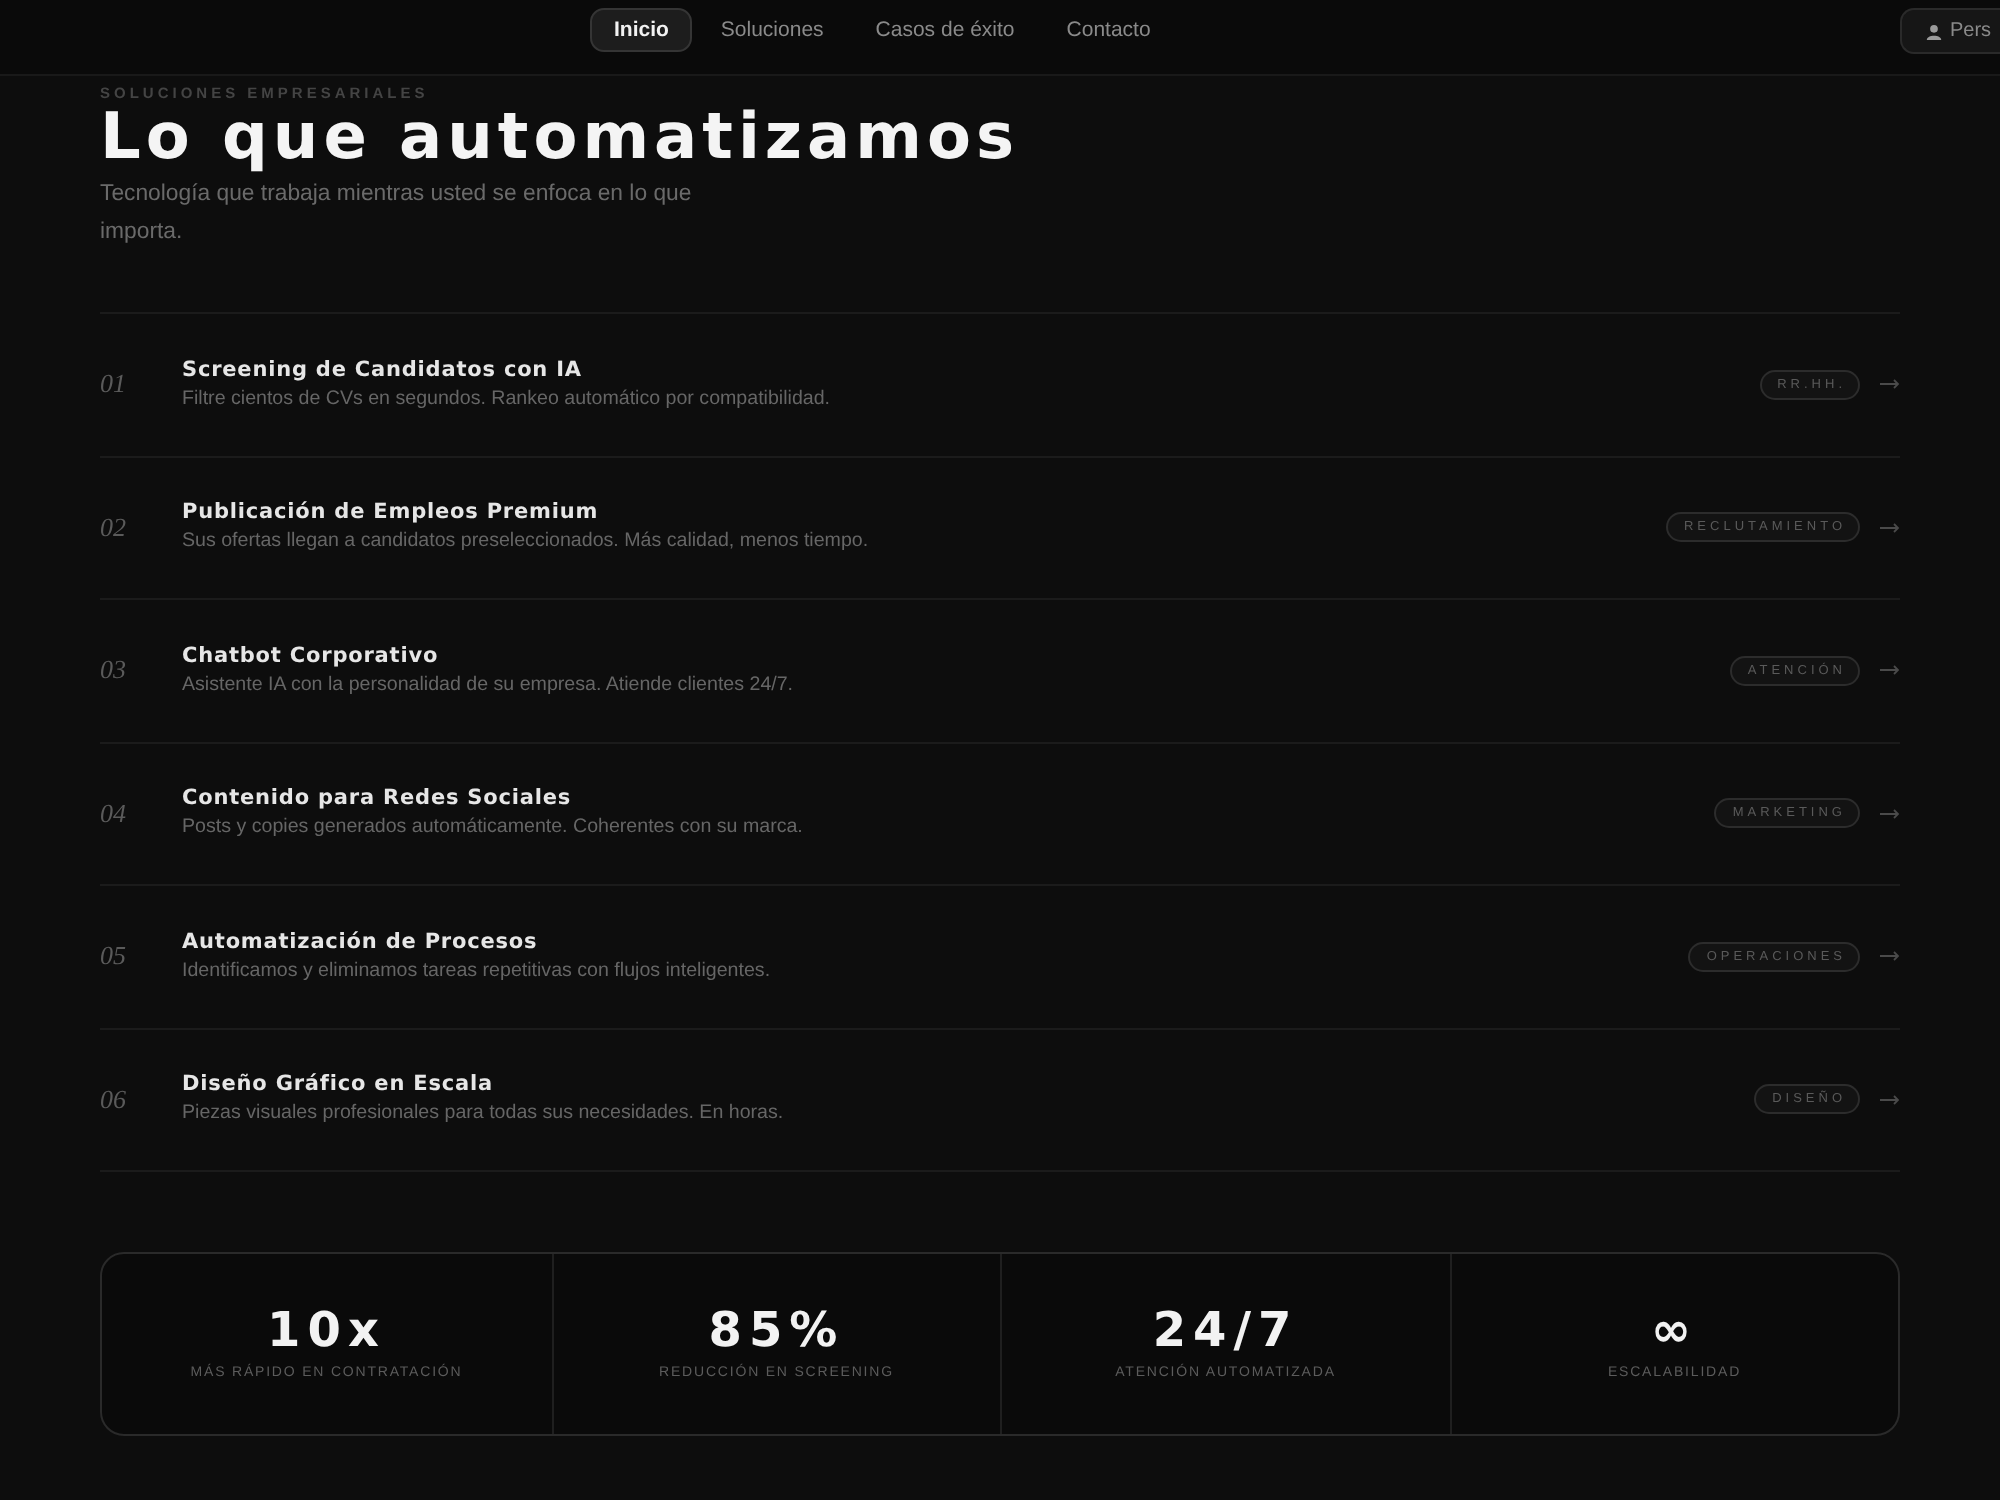 This screenshot has height=1500, width=2000. What do you see at coordinates (945, 30) in the screenshot?
I see `nav-link: Casos de éxito` at bounding box center [945, 30].